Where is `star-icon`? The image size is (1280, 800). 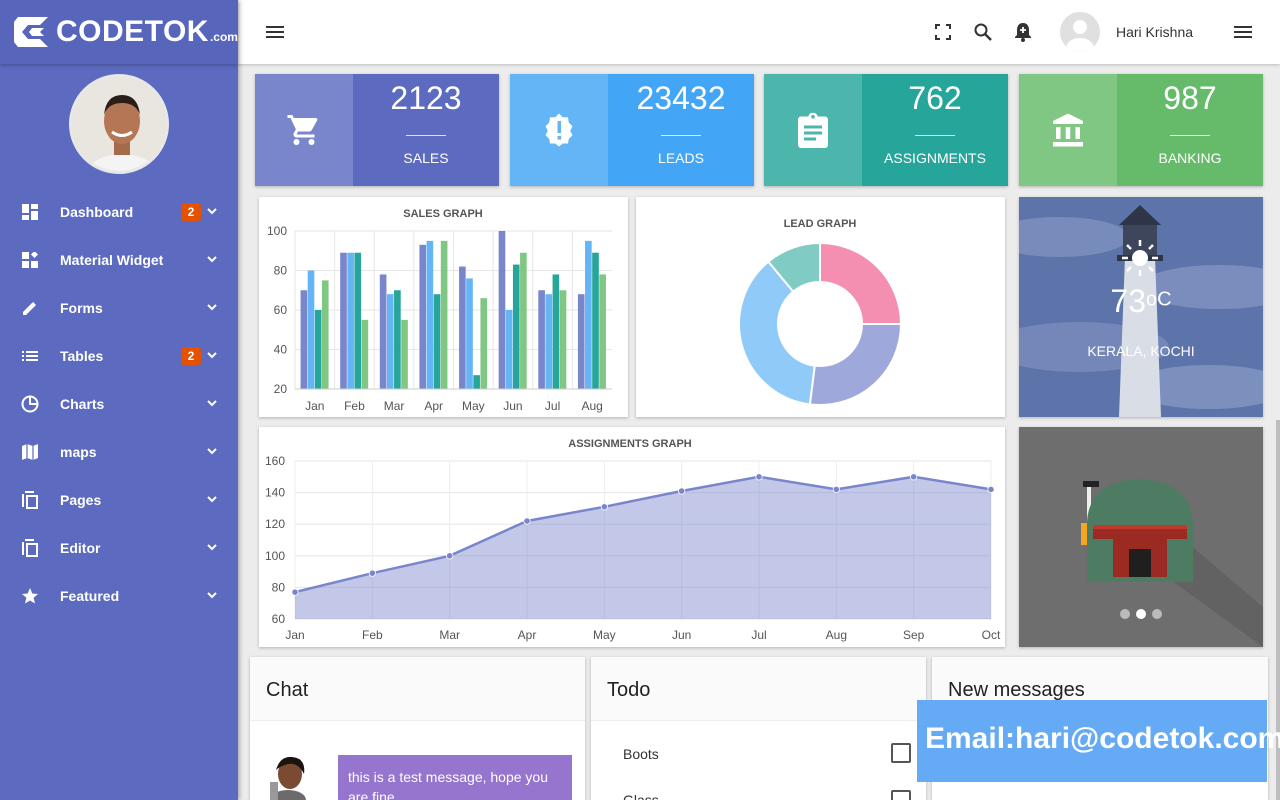 star-icon is located at coordinates (30, 596).